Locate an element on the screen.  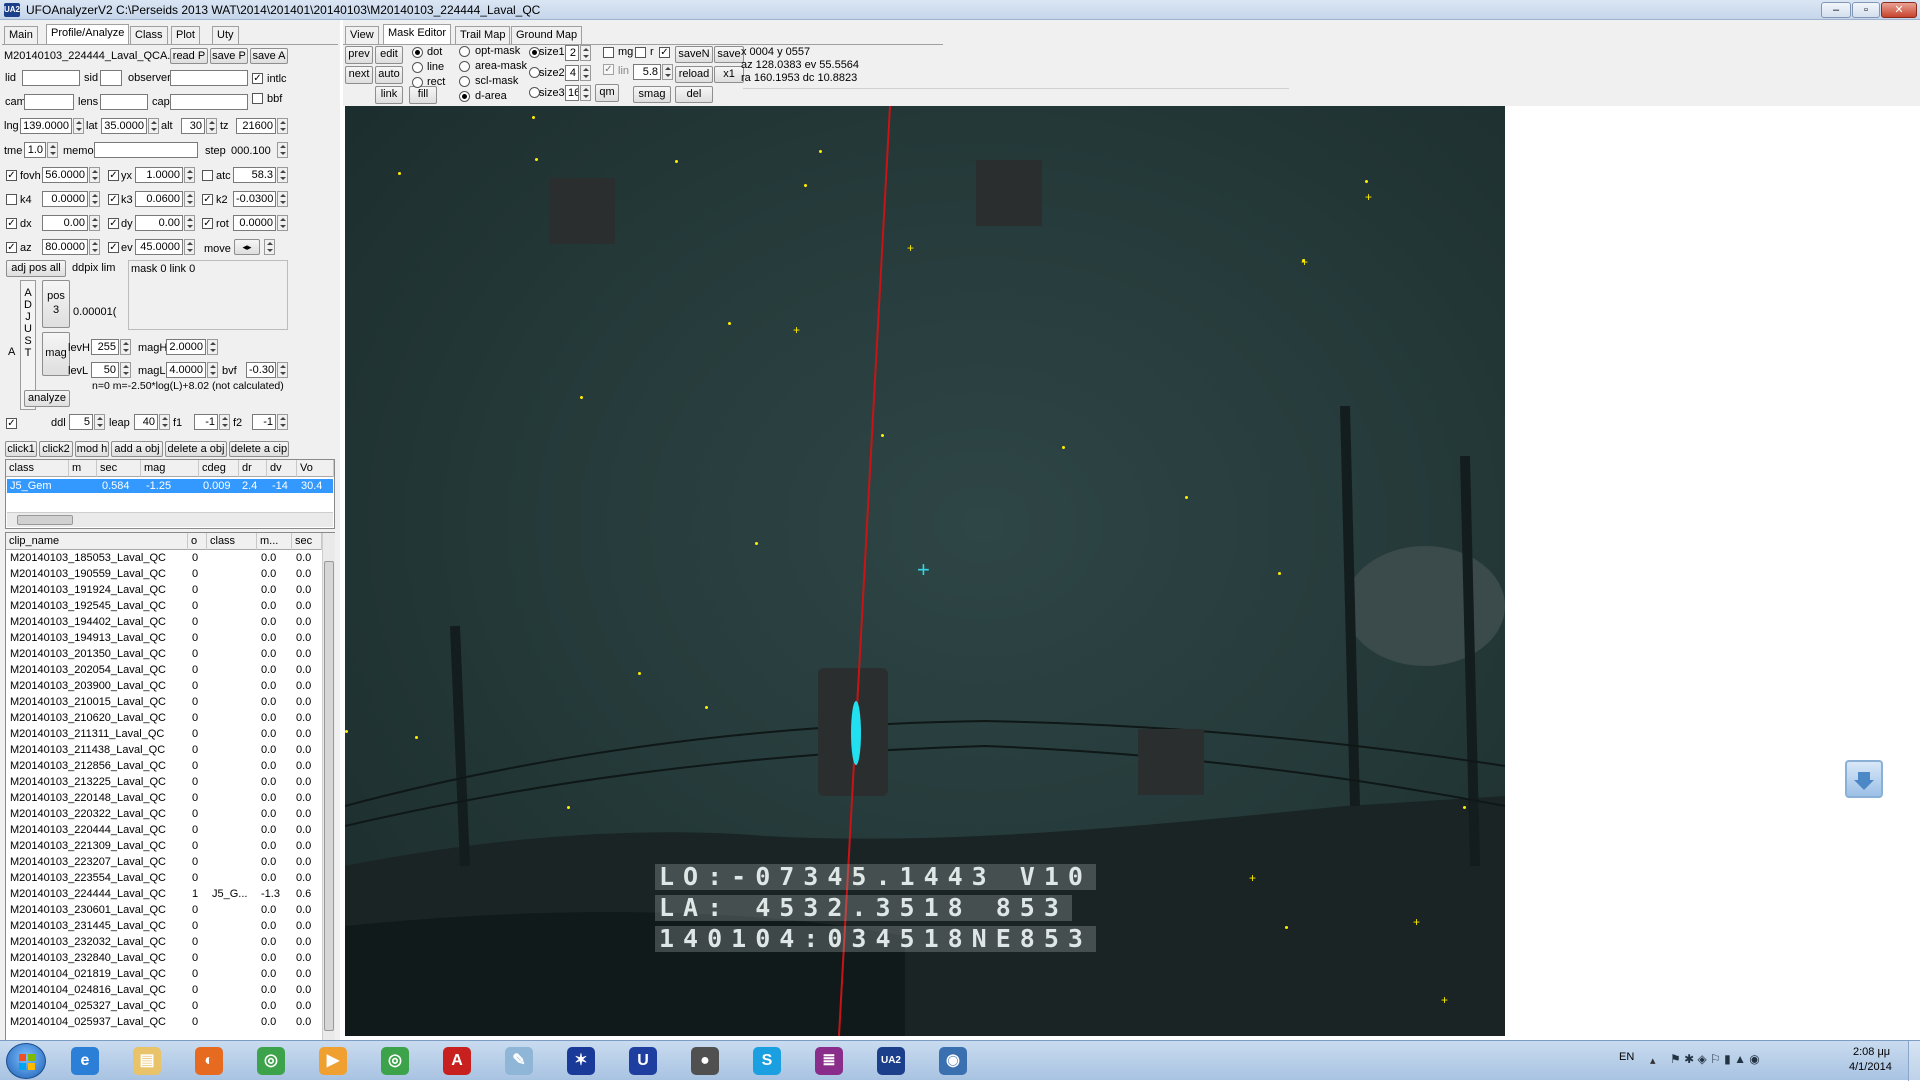
tz-spinner is located at coordinates (282, 126).